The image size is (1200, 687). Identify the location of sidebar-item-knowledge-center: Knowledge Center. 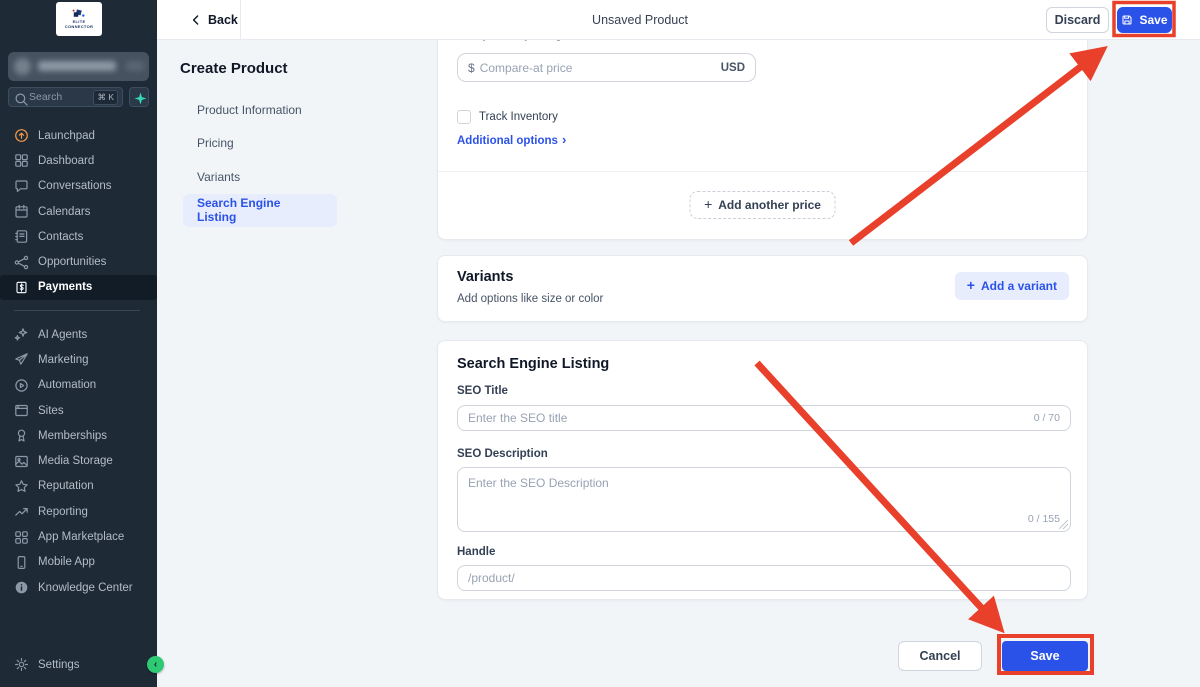
(78, 587).